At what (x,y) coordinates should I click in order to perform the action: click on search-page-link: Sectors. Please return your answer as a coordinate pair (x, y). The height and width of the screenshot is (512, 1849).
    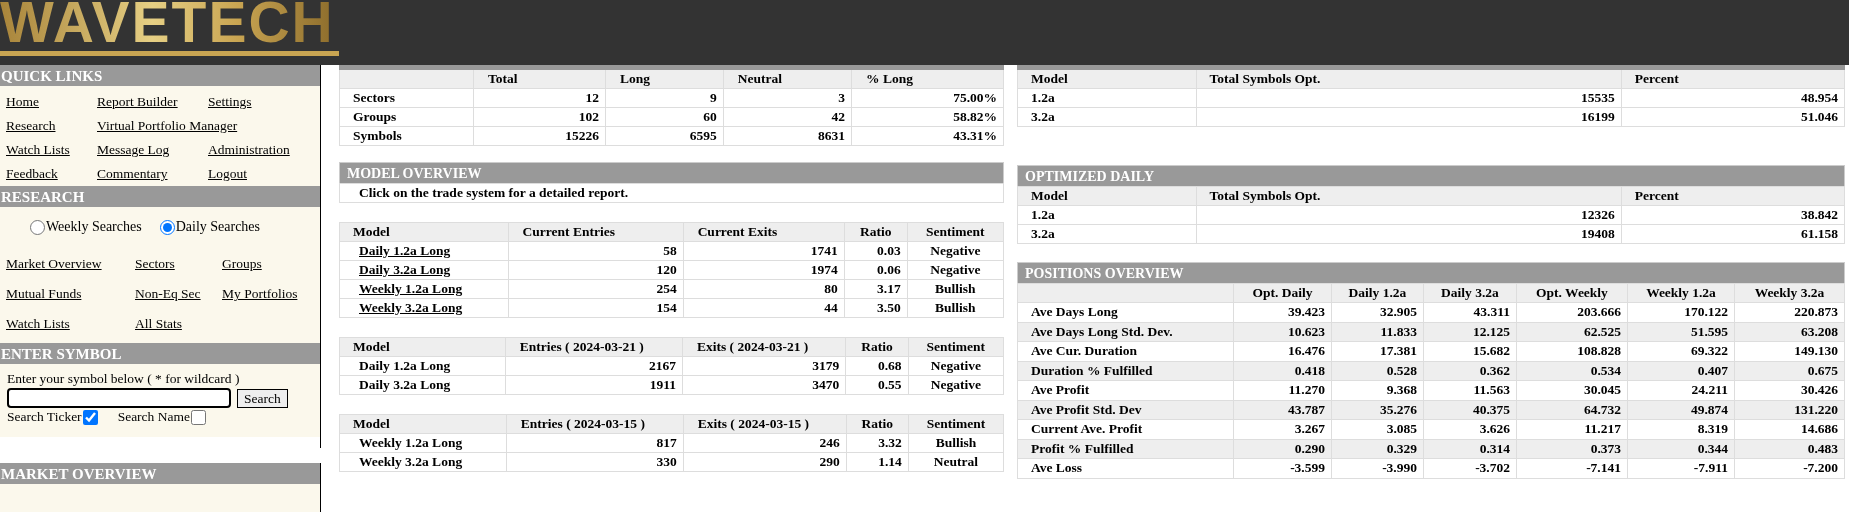
    Looking at the image, I should click on (155, 264).